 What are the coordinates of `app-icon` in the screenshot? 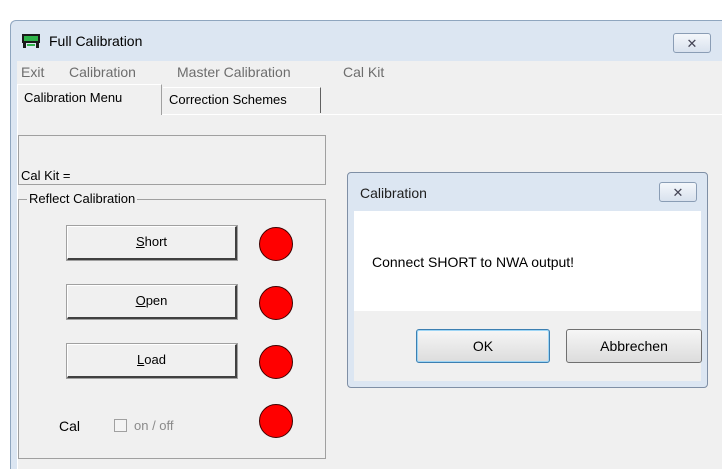 It's located at (31, 41).